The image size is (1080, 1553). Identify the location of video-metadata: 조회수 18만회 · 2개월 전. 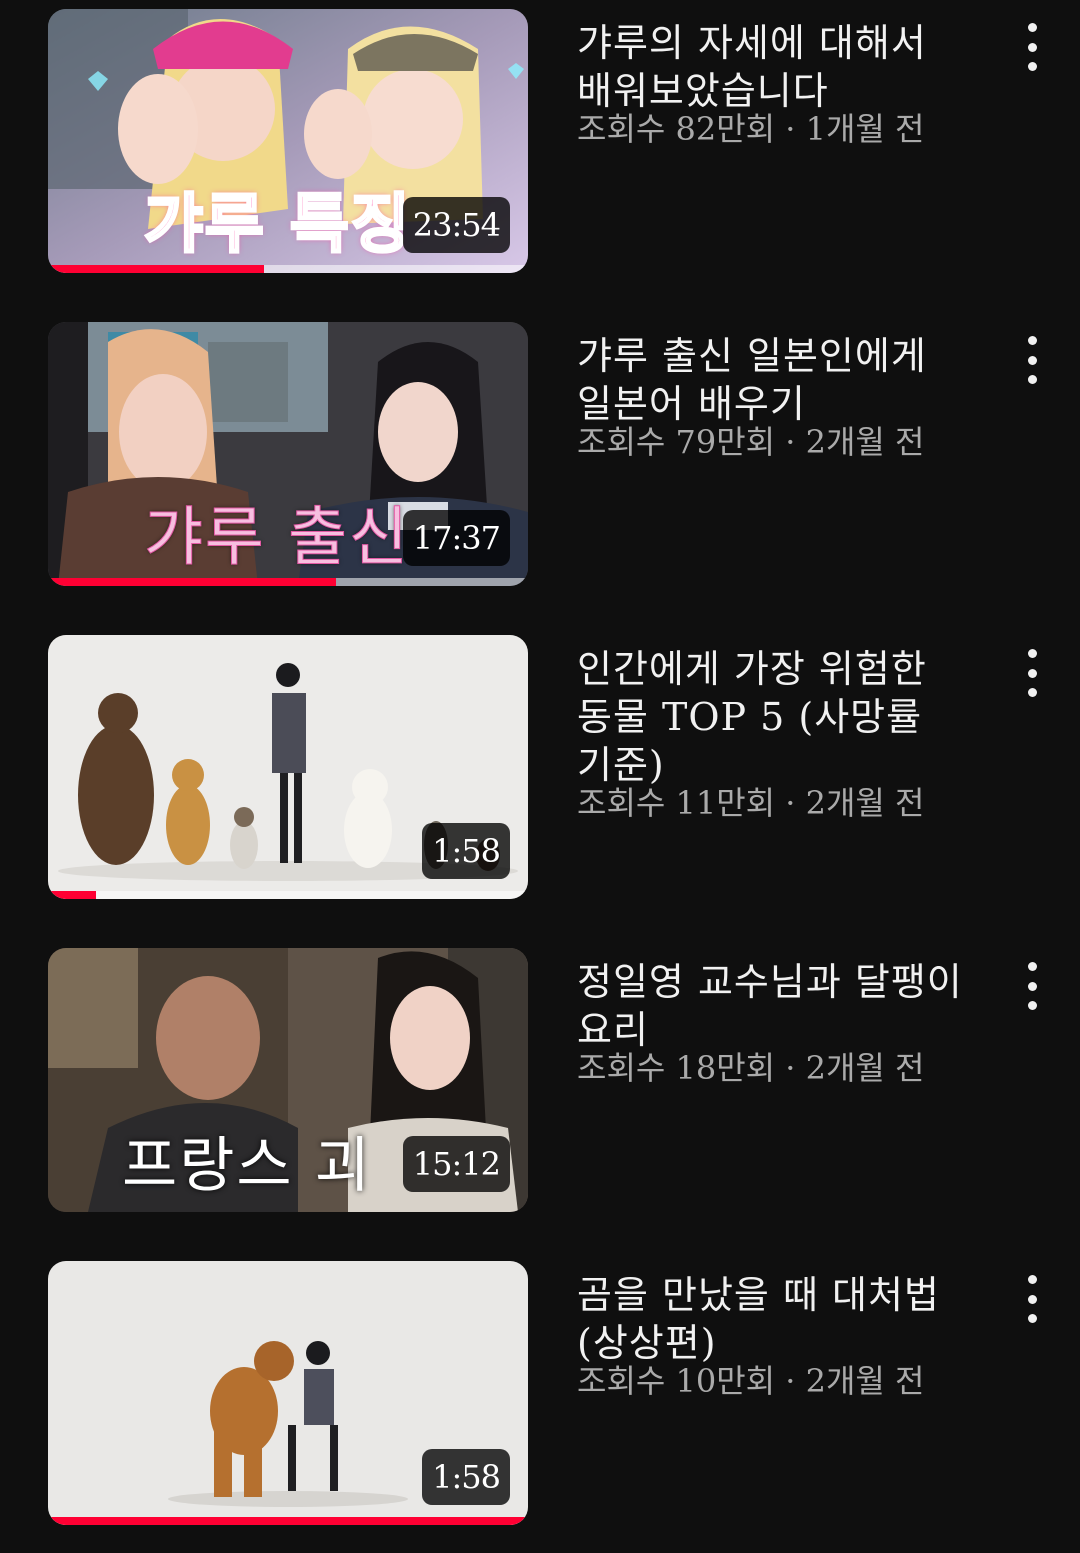
(787, 1068).